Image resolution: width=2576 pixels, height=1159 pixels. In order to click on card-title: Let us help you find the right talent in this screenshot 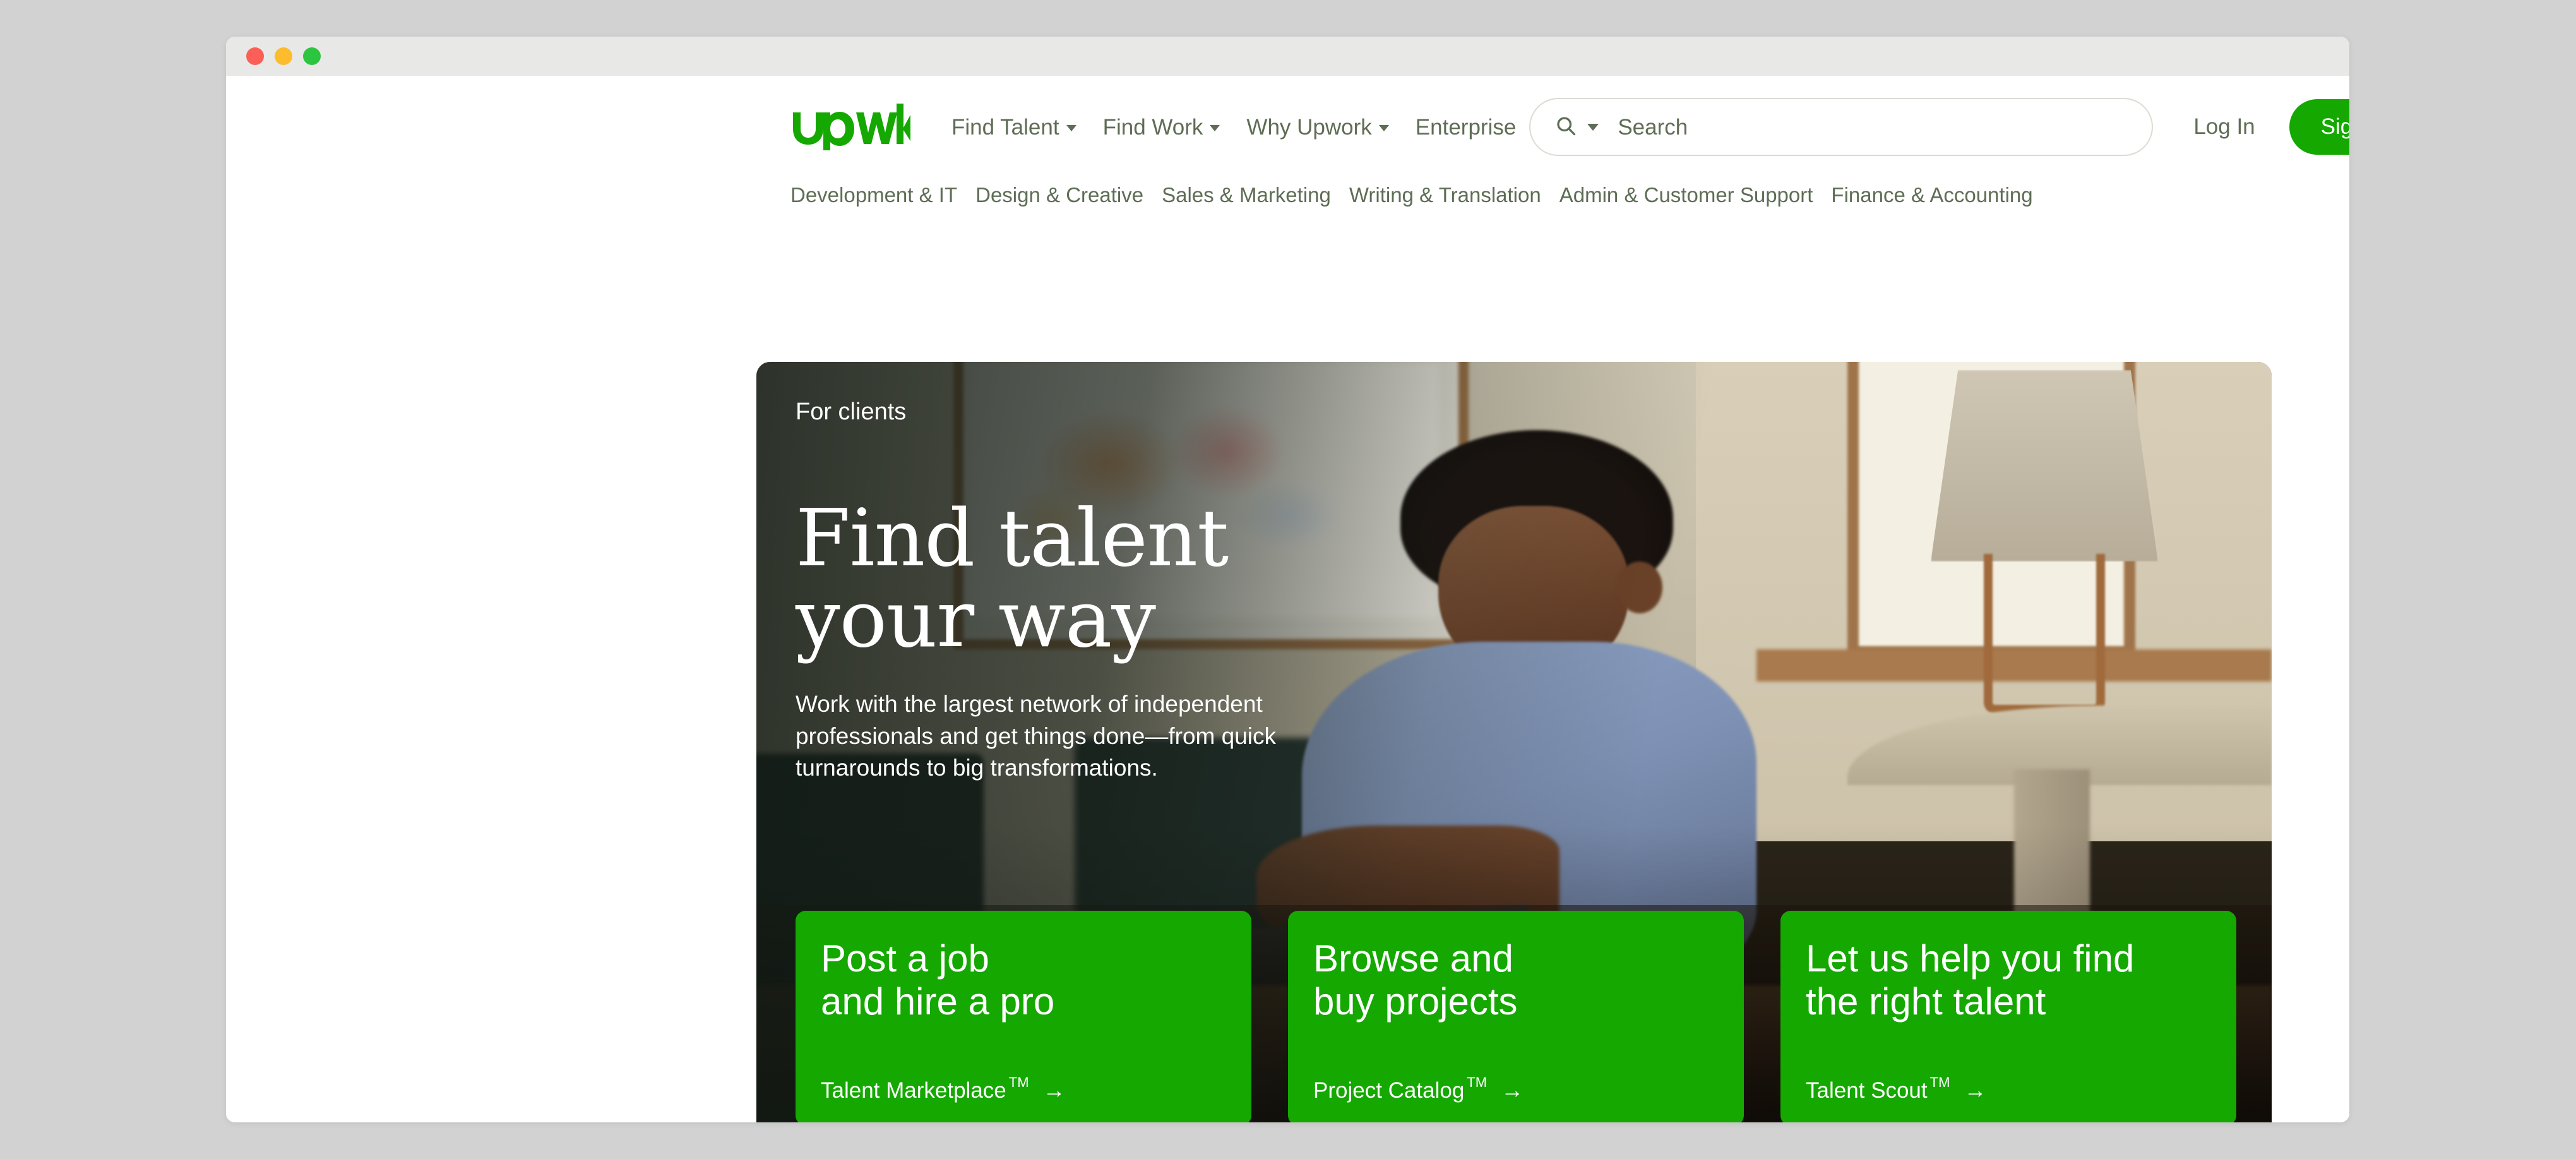, I will do `click(2008, 980)`.